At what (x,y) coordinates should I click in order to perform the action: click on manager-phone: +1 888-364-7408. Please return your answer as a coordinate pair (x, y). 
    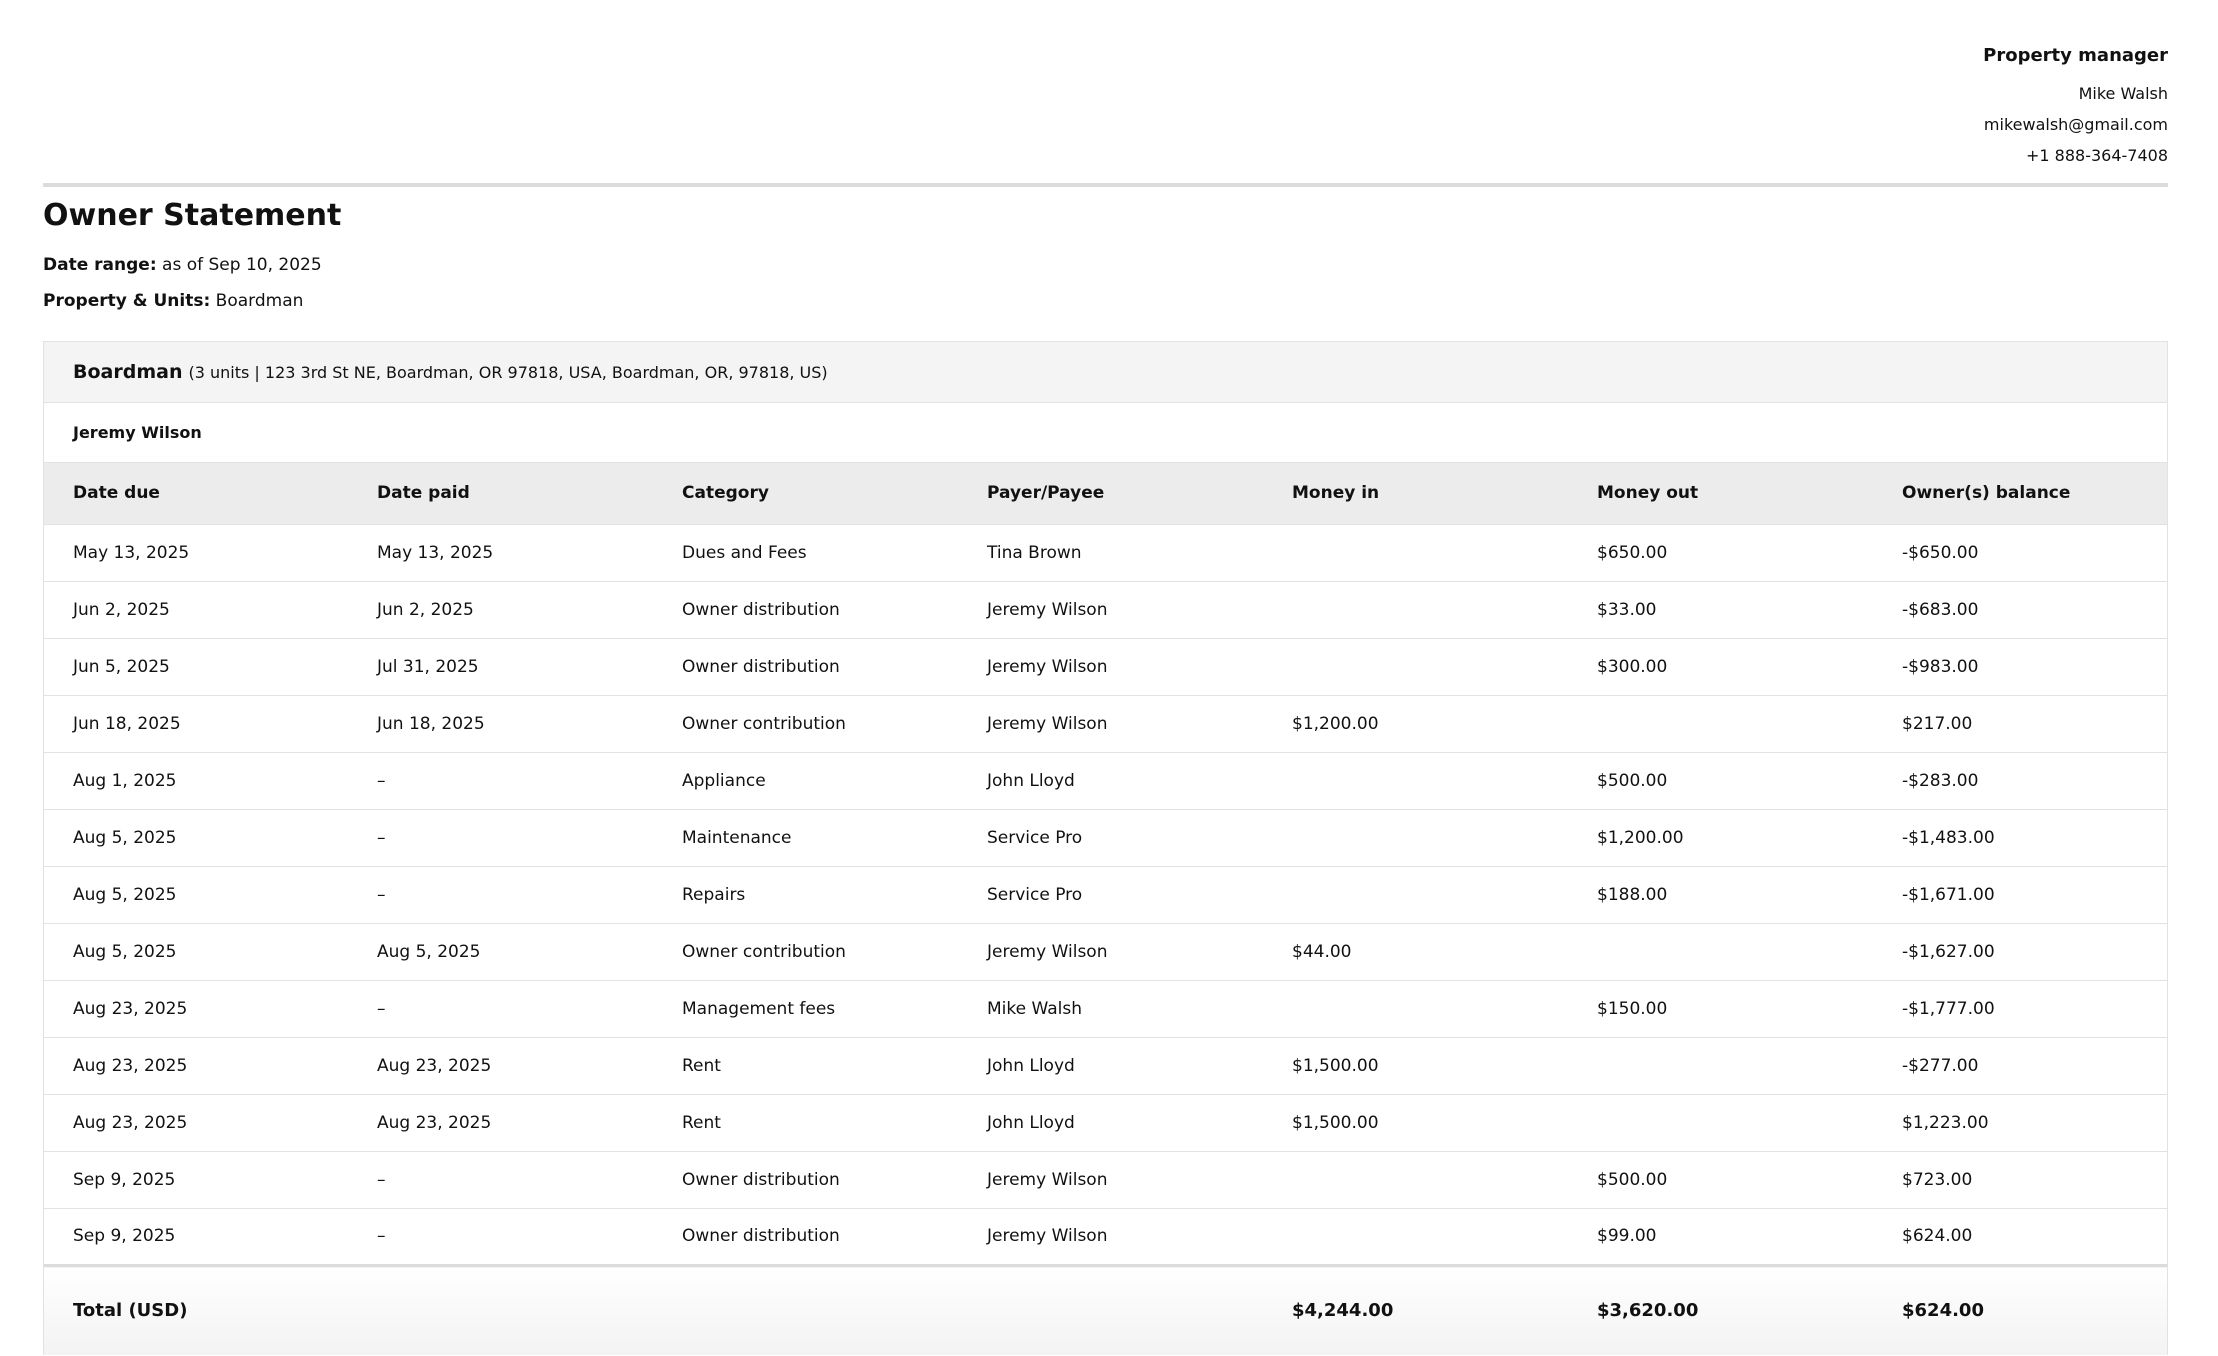
    Looking at the image, I should click on (2096, 155).